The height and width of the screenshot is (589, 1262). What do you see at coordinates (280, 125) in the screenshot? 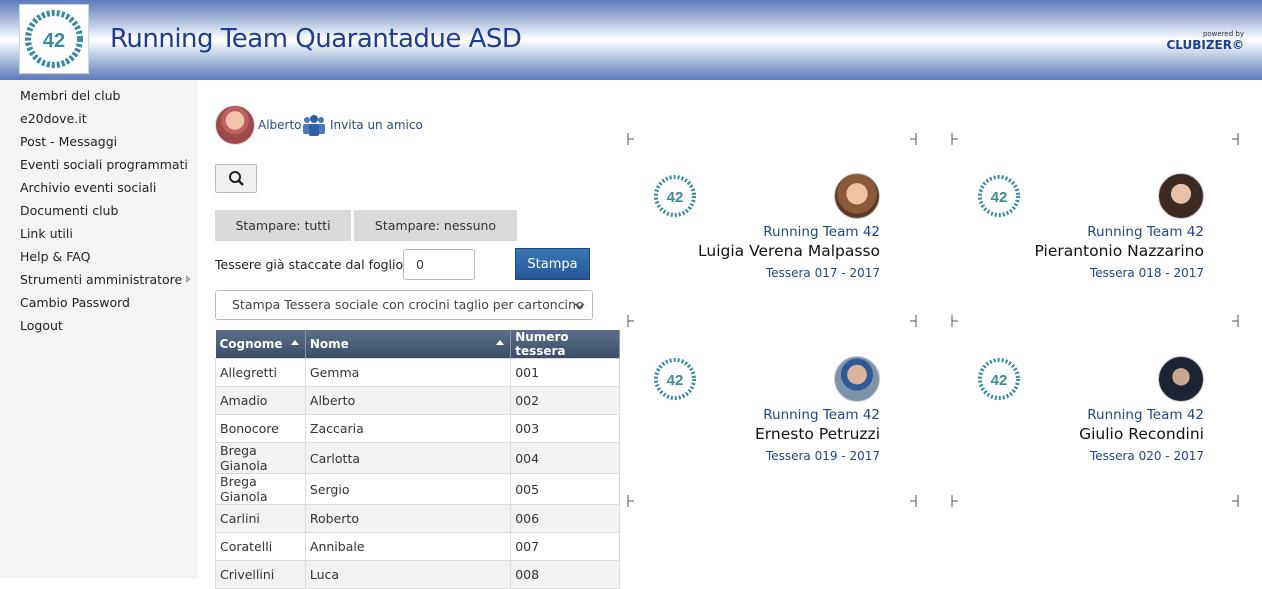
I see `user-name-link: Alberto` at bounding box center [280, 125].